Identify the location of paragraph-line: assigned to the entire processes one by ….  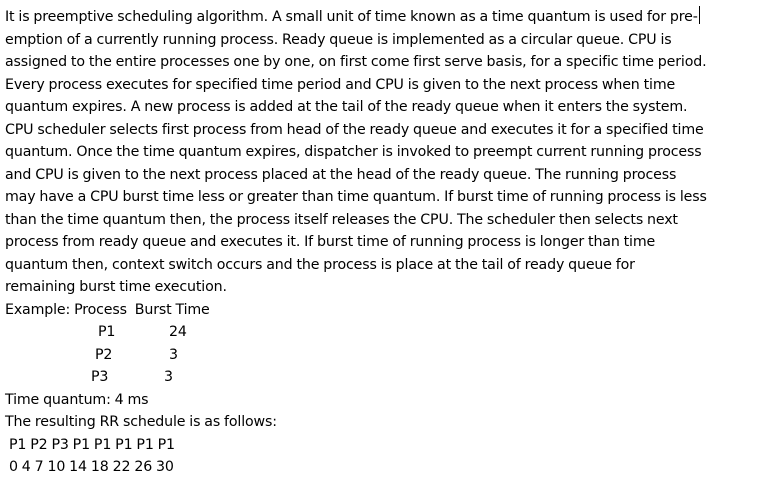
(356, 62).